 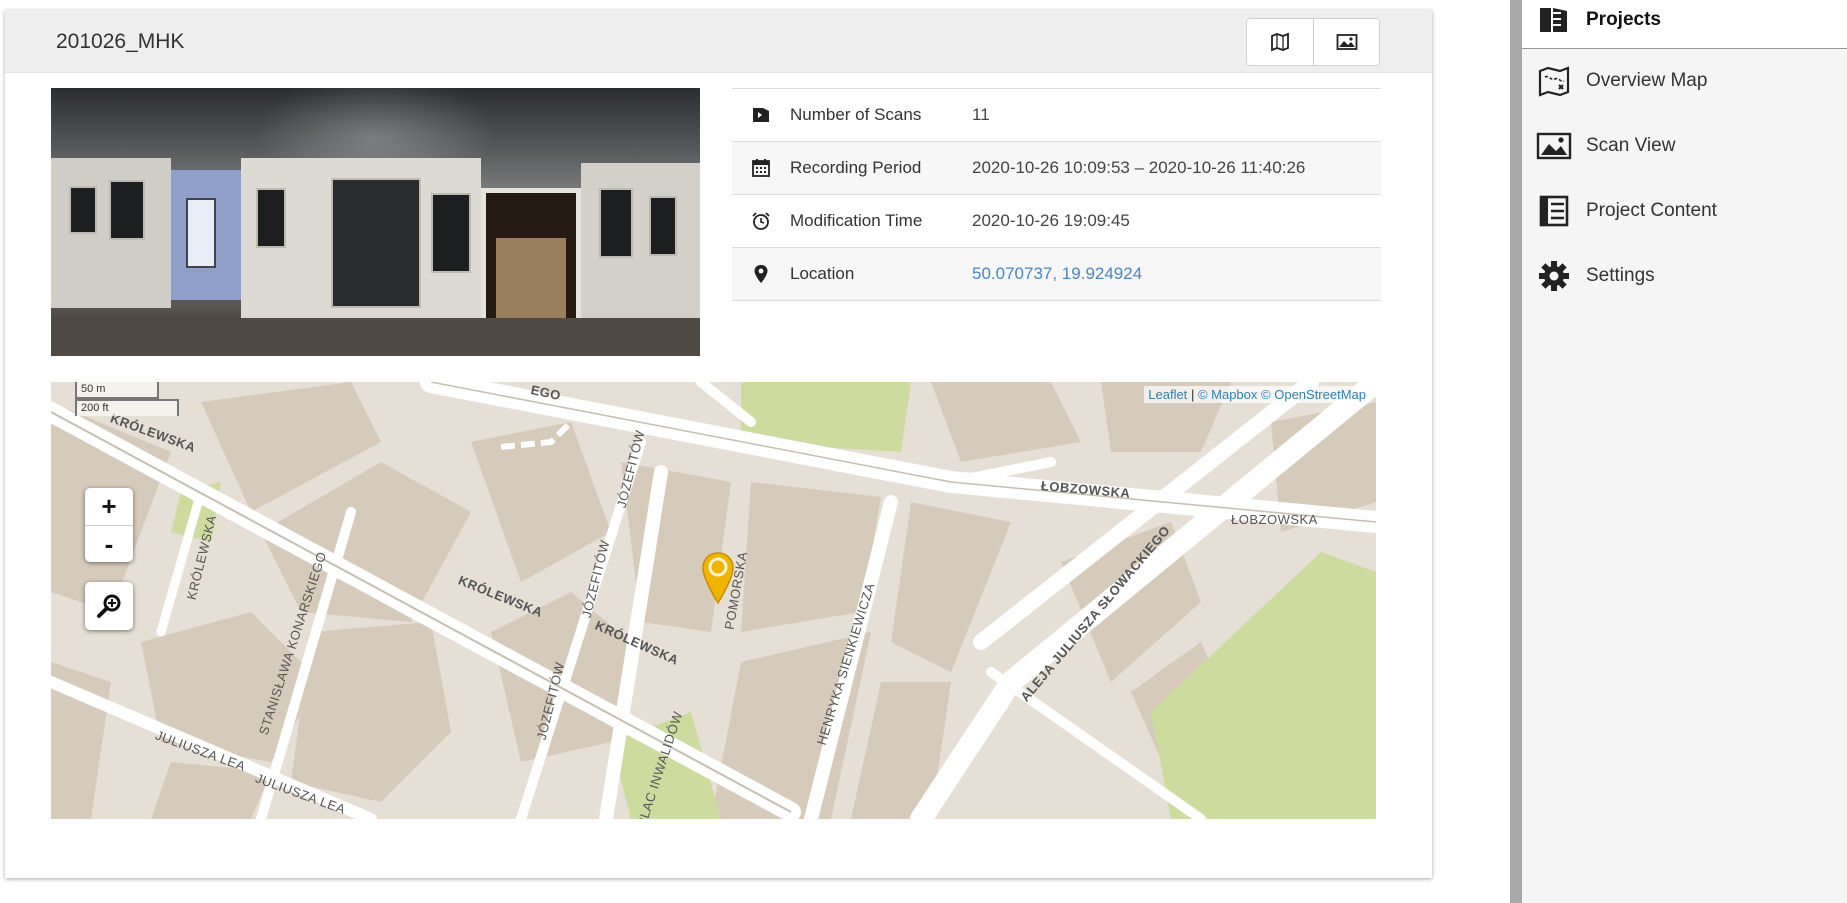 What do you see at coordinates (718, 41) in the screenshot?
I see `project-header: 201026_MHK` at bounding box center [718, 41].